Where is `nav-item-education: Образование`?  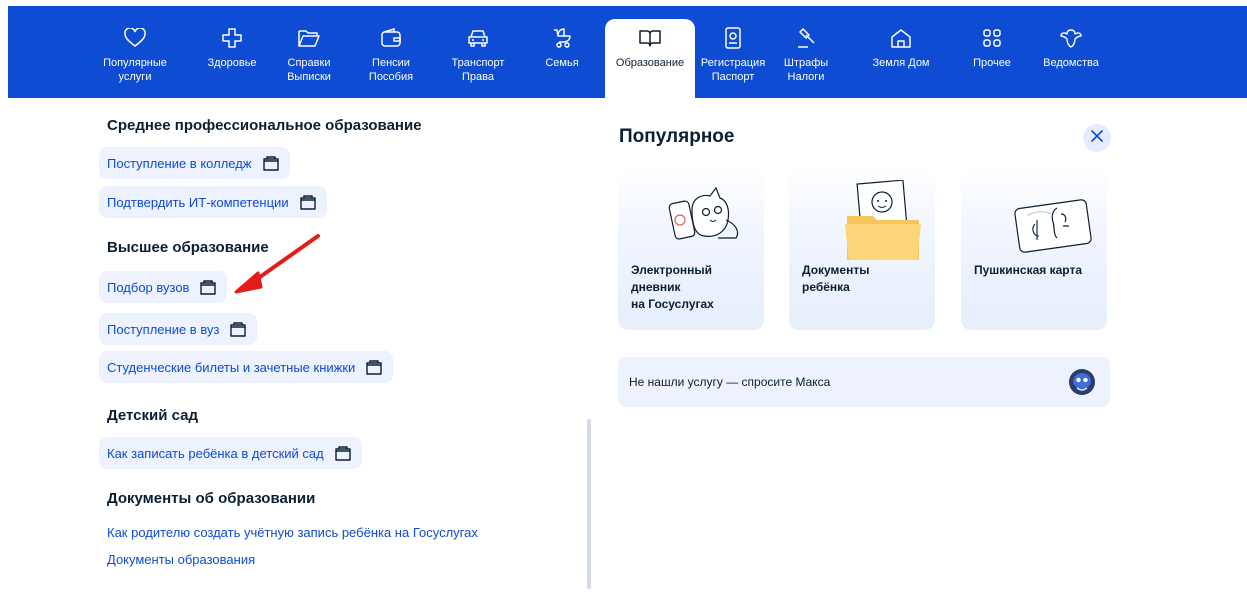 nav-item-education: Образование is located at coordinates (650, 61).